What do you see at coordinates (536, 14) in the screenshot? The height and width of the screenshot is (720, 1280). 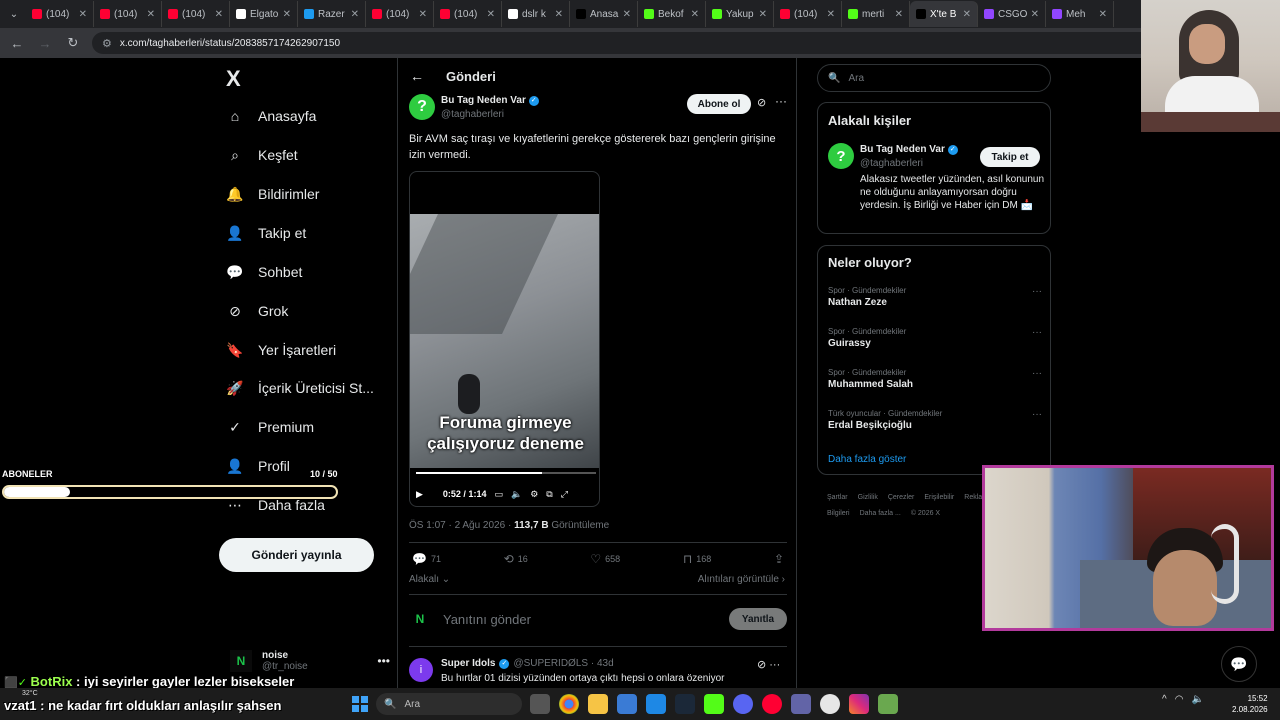 I see `browser-tab: dslr k ✕` at bounding box center [536, 14].